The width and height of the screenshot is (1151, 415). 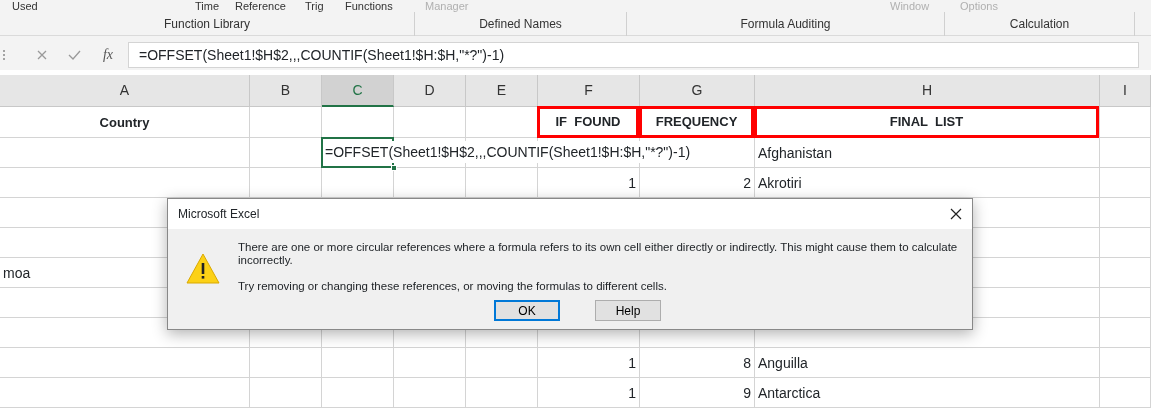 What do you see at coordinates (696, 122) in the screenshot?
I see `column-heading: FREQUENCY` at bounding box center [696, 122].